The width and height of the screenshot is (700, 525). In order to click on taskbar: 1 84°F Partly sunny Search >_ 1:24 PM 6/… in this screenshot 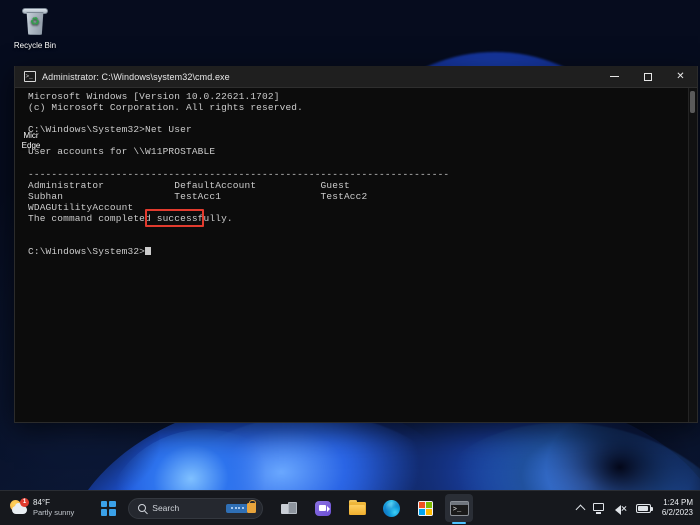, I will do `click(350, 507)`.